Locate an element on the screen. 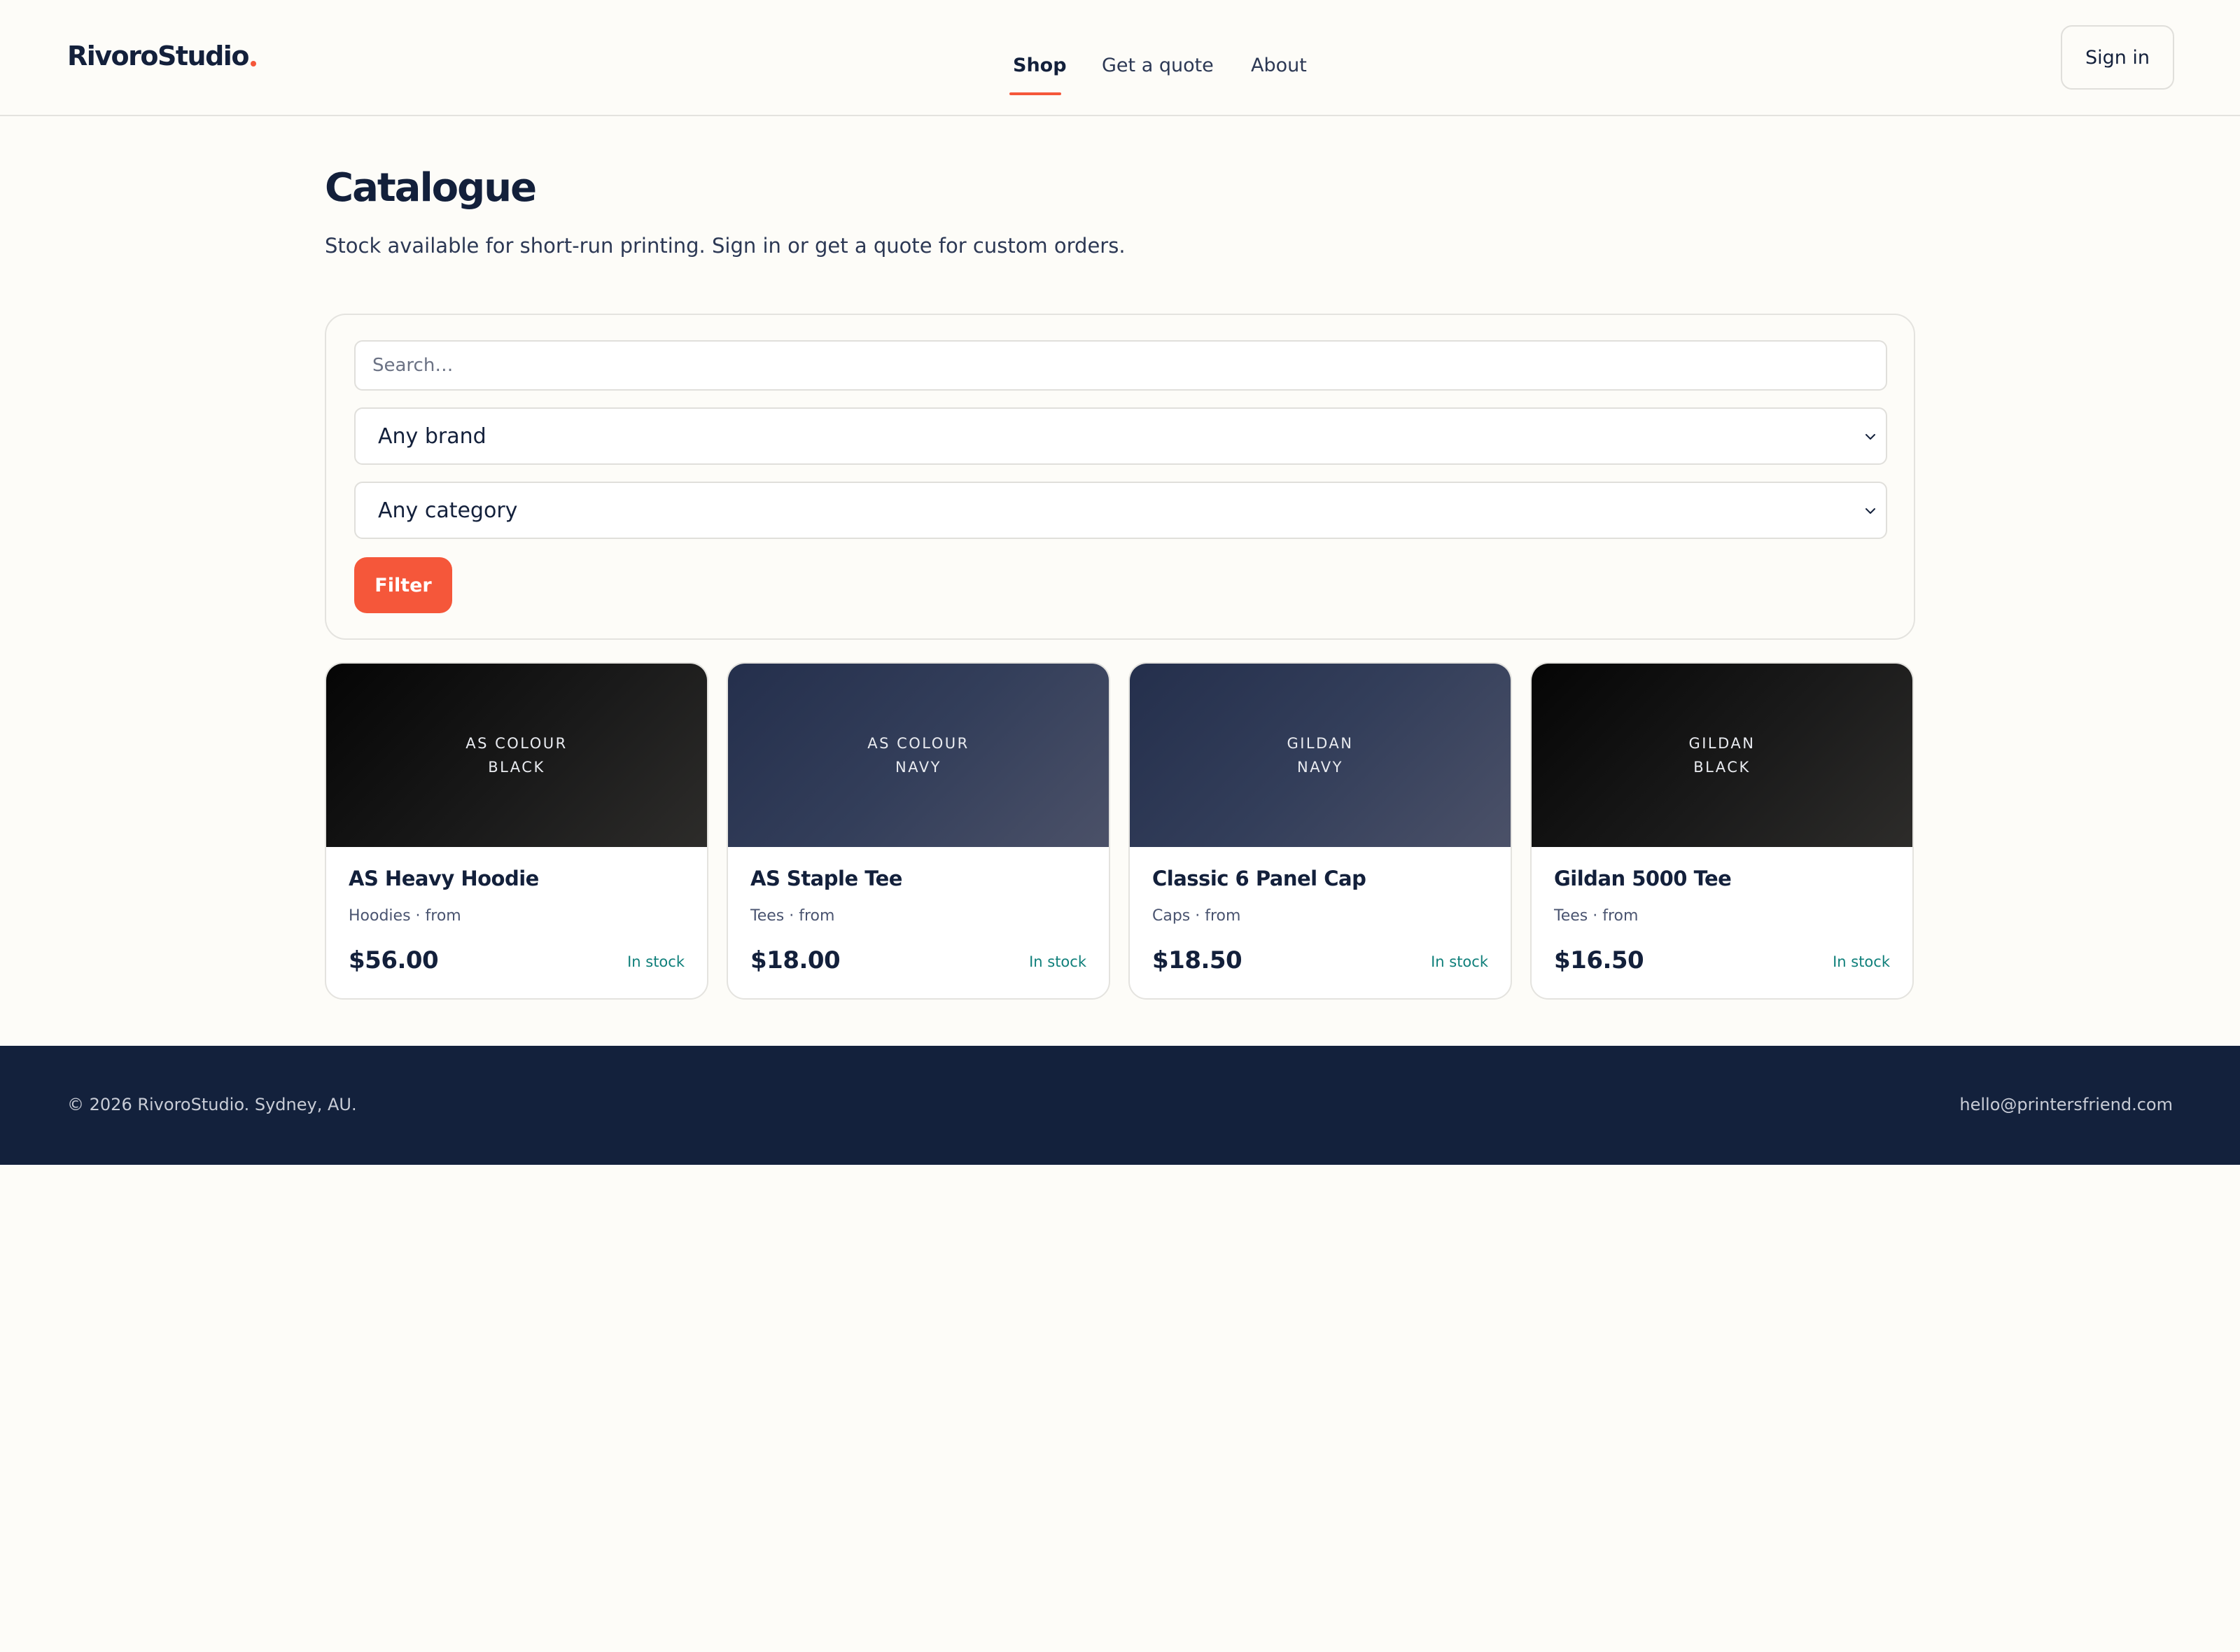 Image resolution: width=2240 pixels, height=1652 pixels. product-swatch-image: GILDAN NAVY is located at coordinates (1320, 755).